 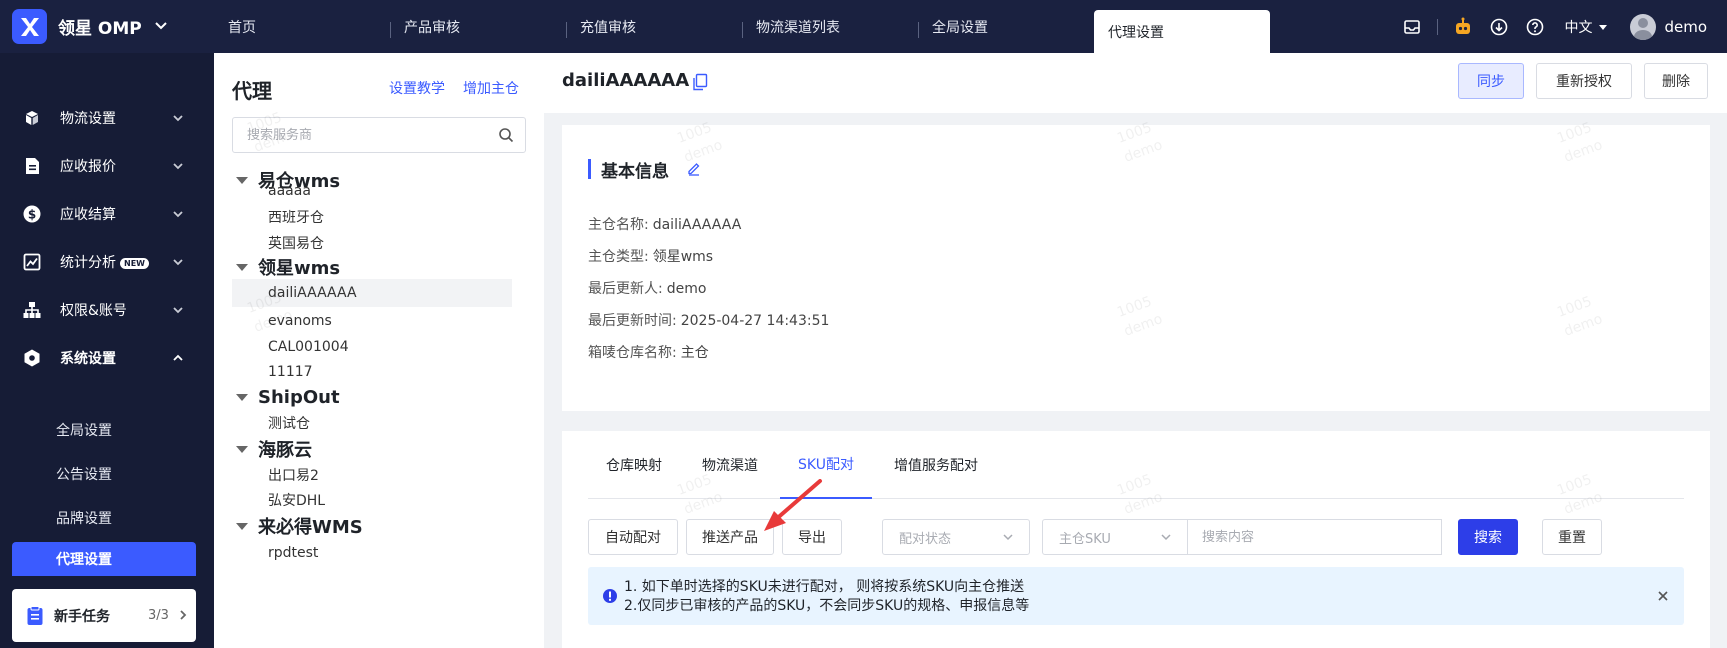 I want to click on nav-tab-product-review: 产品审核, so click(x=478, y=26).